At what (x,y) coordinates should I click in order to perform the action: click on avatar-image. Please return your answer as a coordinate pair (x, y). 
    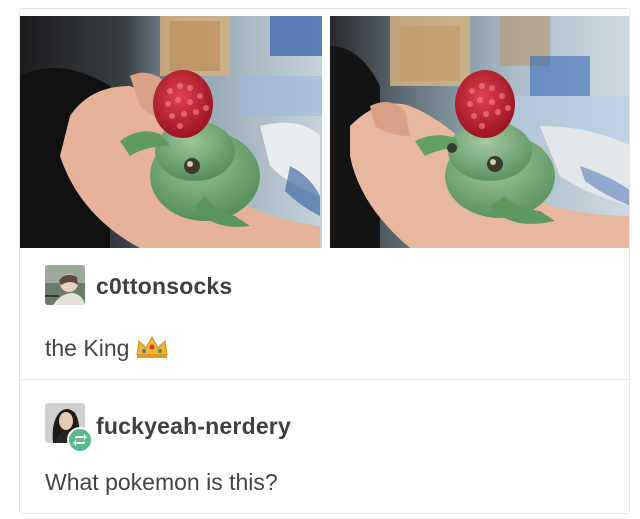
    Looking at the image, I should click on (65, 285).